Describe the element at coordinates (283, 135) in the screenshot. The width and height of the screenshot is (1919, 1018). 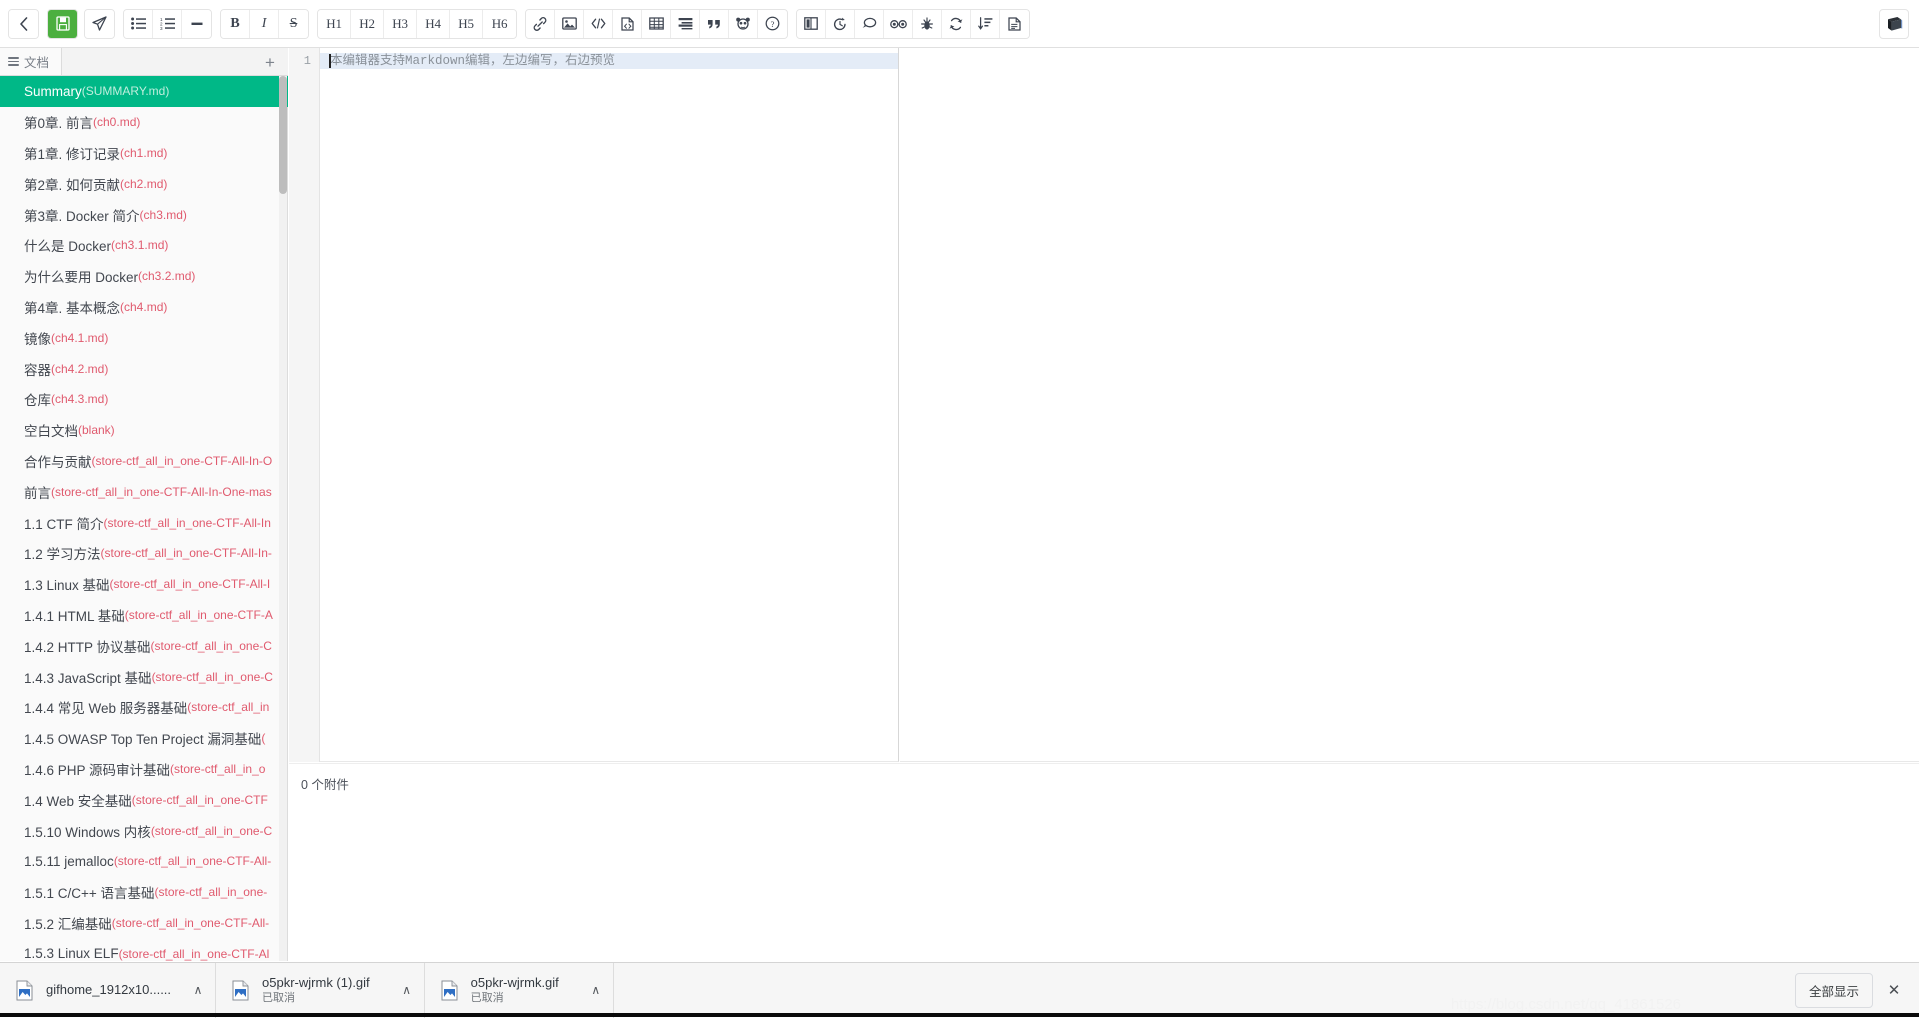
I see `sidebar-scrollbar-thumb` at that location.